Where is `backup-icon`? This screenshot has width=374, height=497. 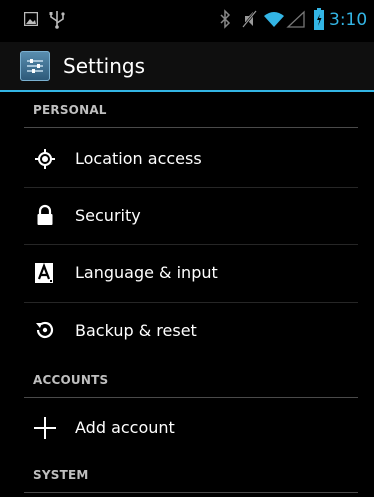 backup-icon is located at coordinates (45, 330).